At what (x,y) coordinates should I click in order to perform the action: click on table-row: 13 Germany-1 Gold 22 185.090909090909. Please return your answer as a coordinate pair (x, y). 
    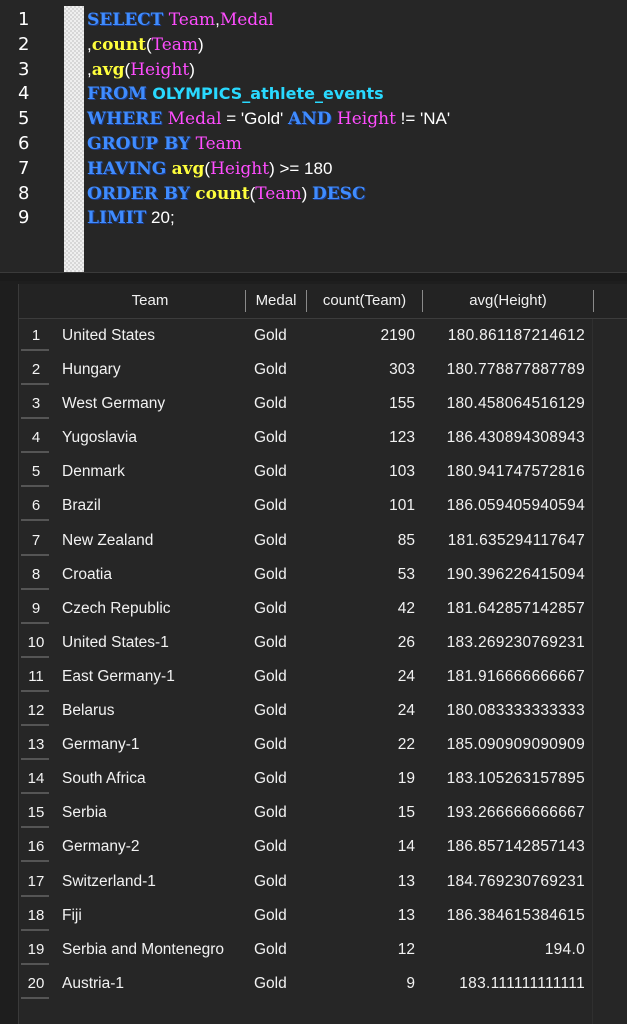
    Looking at the image, I should click on (323, 745).